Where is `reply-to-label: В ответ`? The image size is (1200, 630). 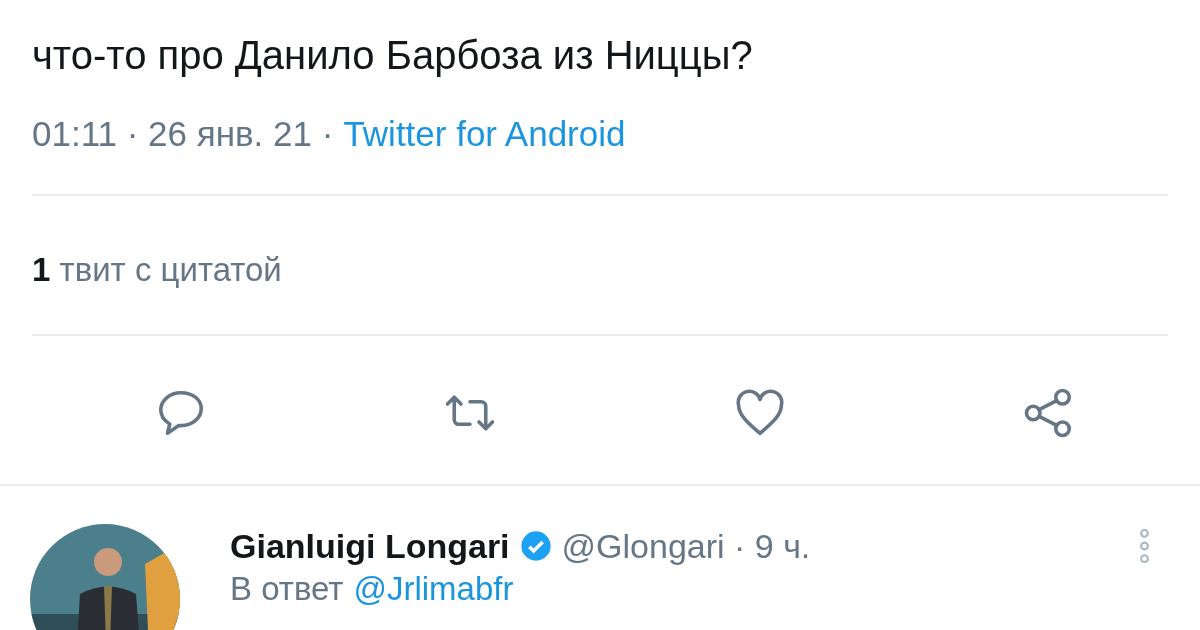
reply-to-label: В ответ is located at coordinates (287, 589).